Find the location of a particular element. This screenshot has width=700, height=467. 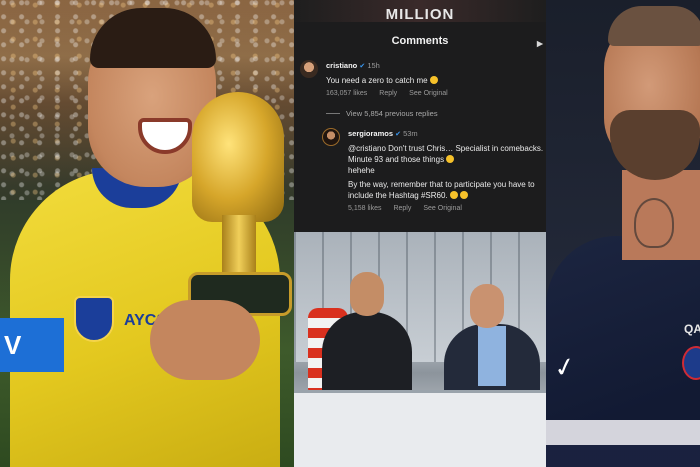

likes-count: 163,057 likes is located at coordinates (346, 93).